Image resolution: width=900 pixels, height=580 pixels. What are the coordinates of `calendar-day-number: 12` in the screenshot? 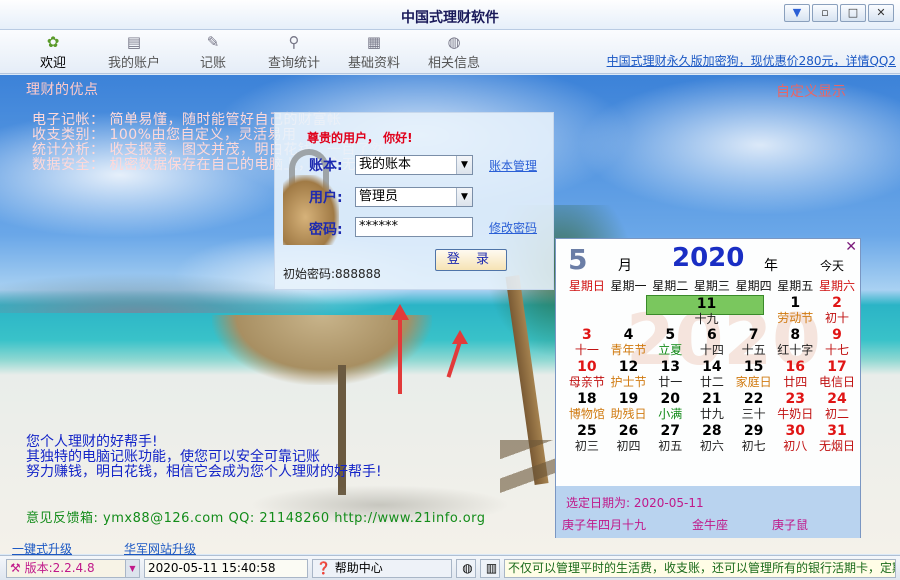 It's located at (628, 367).